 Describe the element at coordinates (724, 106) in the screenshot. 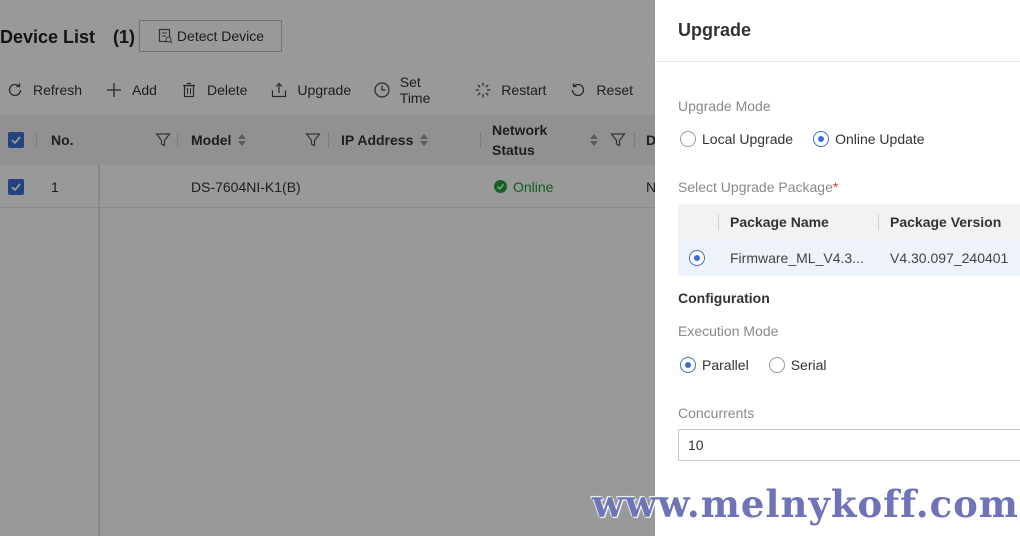

I see `upgrade-mode-label: Upgrade Mode` at that location.